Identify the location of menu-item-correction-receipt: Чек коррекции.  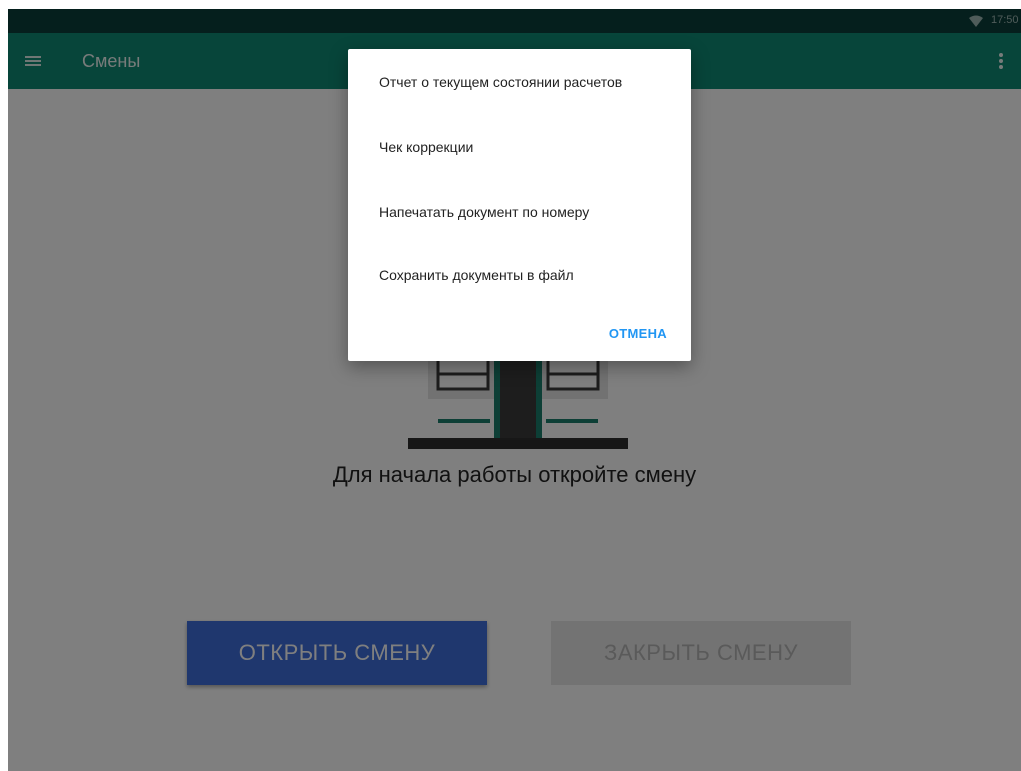
(426, 147).